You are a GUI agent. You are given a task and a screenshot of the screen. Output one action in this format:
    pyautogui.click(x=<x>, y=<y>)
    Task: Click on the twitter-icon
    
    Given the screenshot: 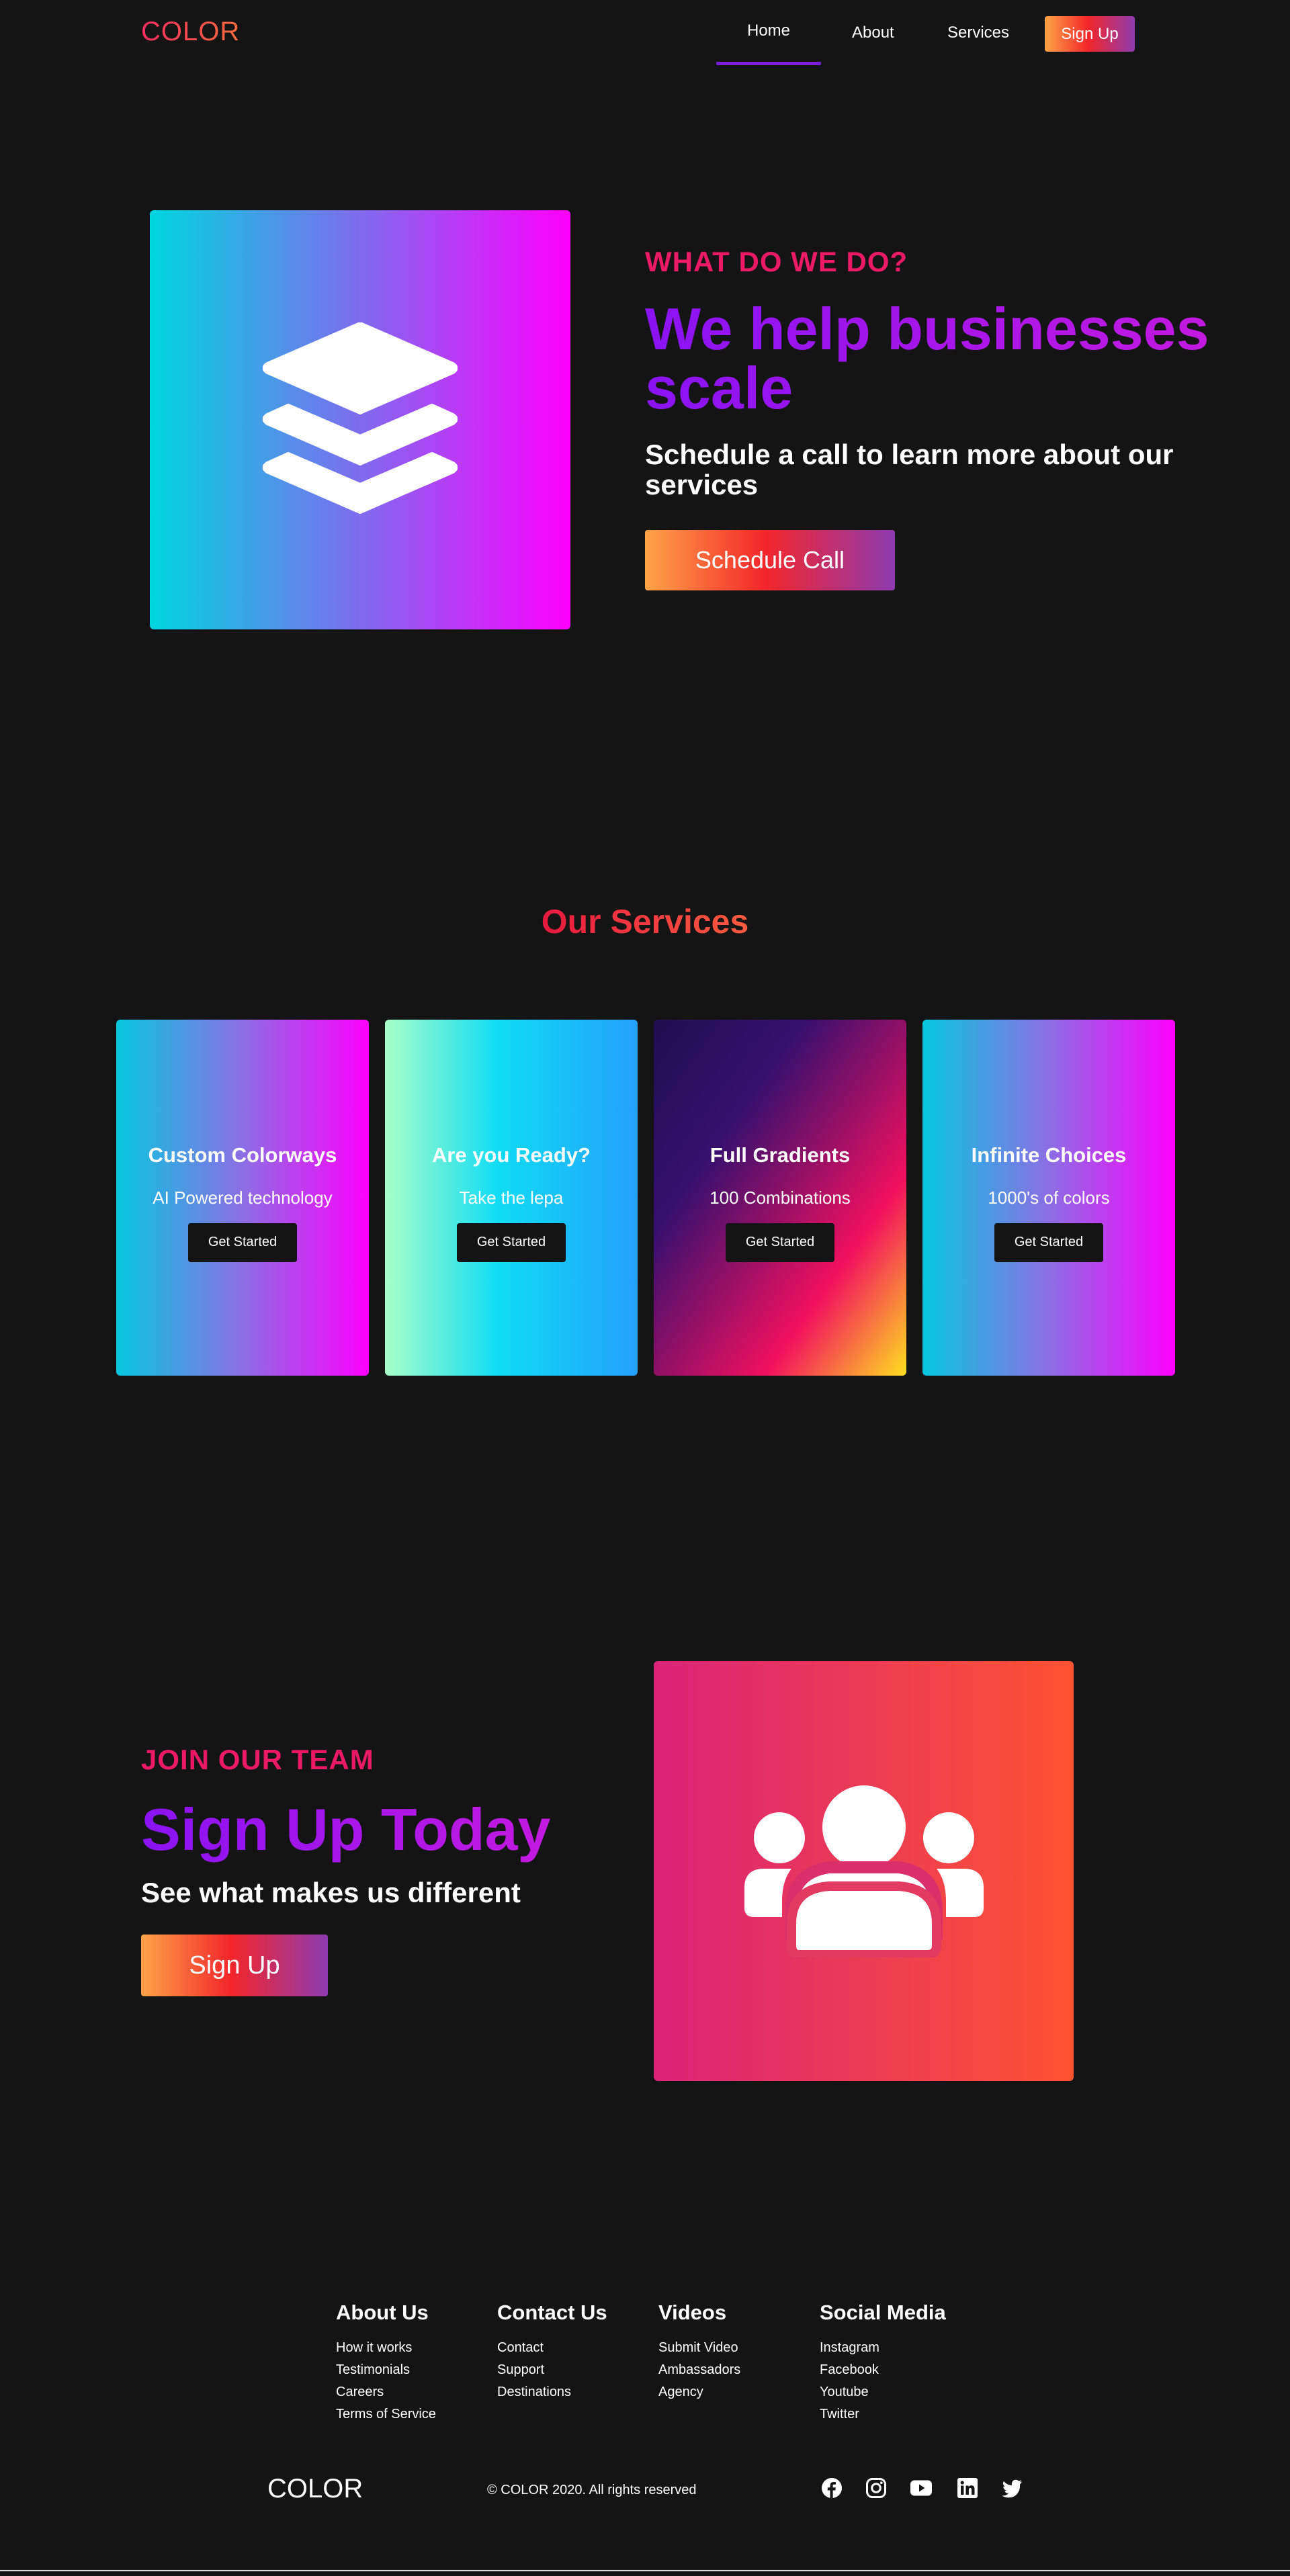 What is the action you would take?
    pyautogui.click(x=1012, y=2488)
    